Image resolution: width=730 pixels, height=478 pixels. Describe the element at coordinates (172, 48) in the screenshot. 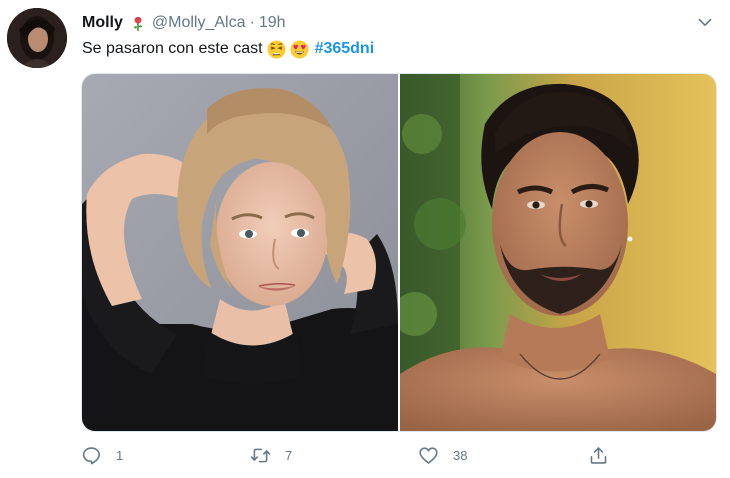

I see `tweet-body: Se pasaron con este cast` at that location.